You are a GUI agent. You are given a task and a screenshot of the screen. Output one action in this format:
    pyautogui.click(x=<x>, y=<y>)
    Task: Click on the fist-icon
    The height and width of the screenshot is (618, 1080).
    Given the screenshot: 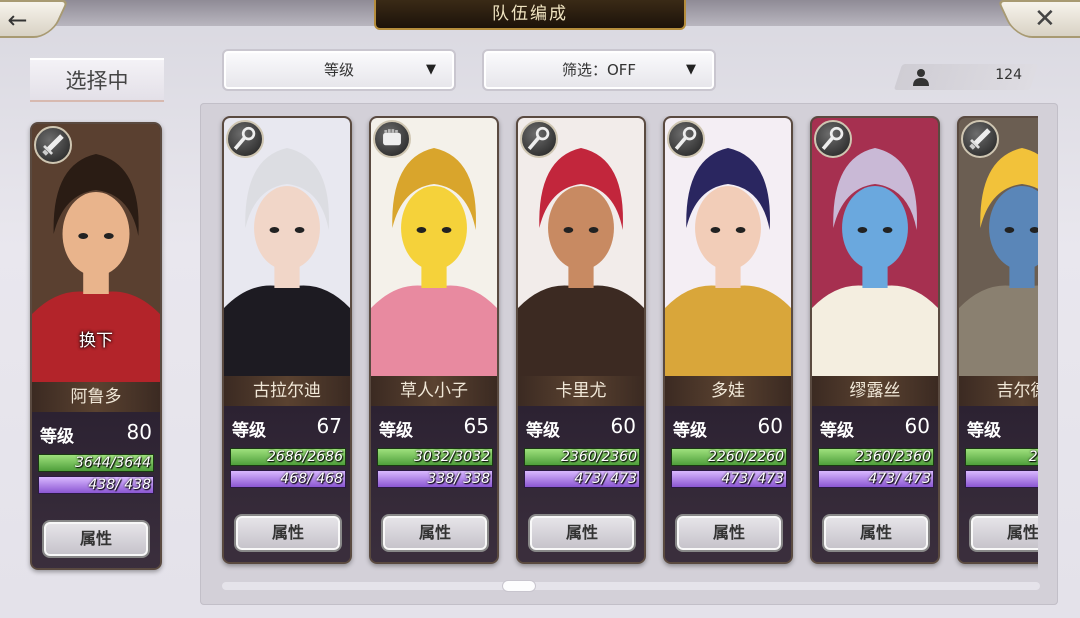 What is the action you would take?
    pyautogui.click(x=392, y=139)
    